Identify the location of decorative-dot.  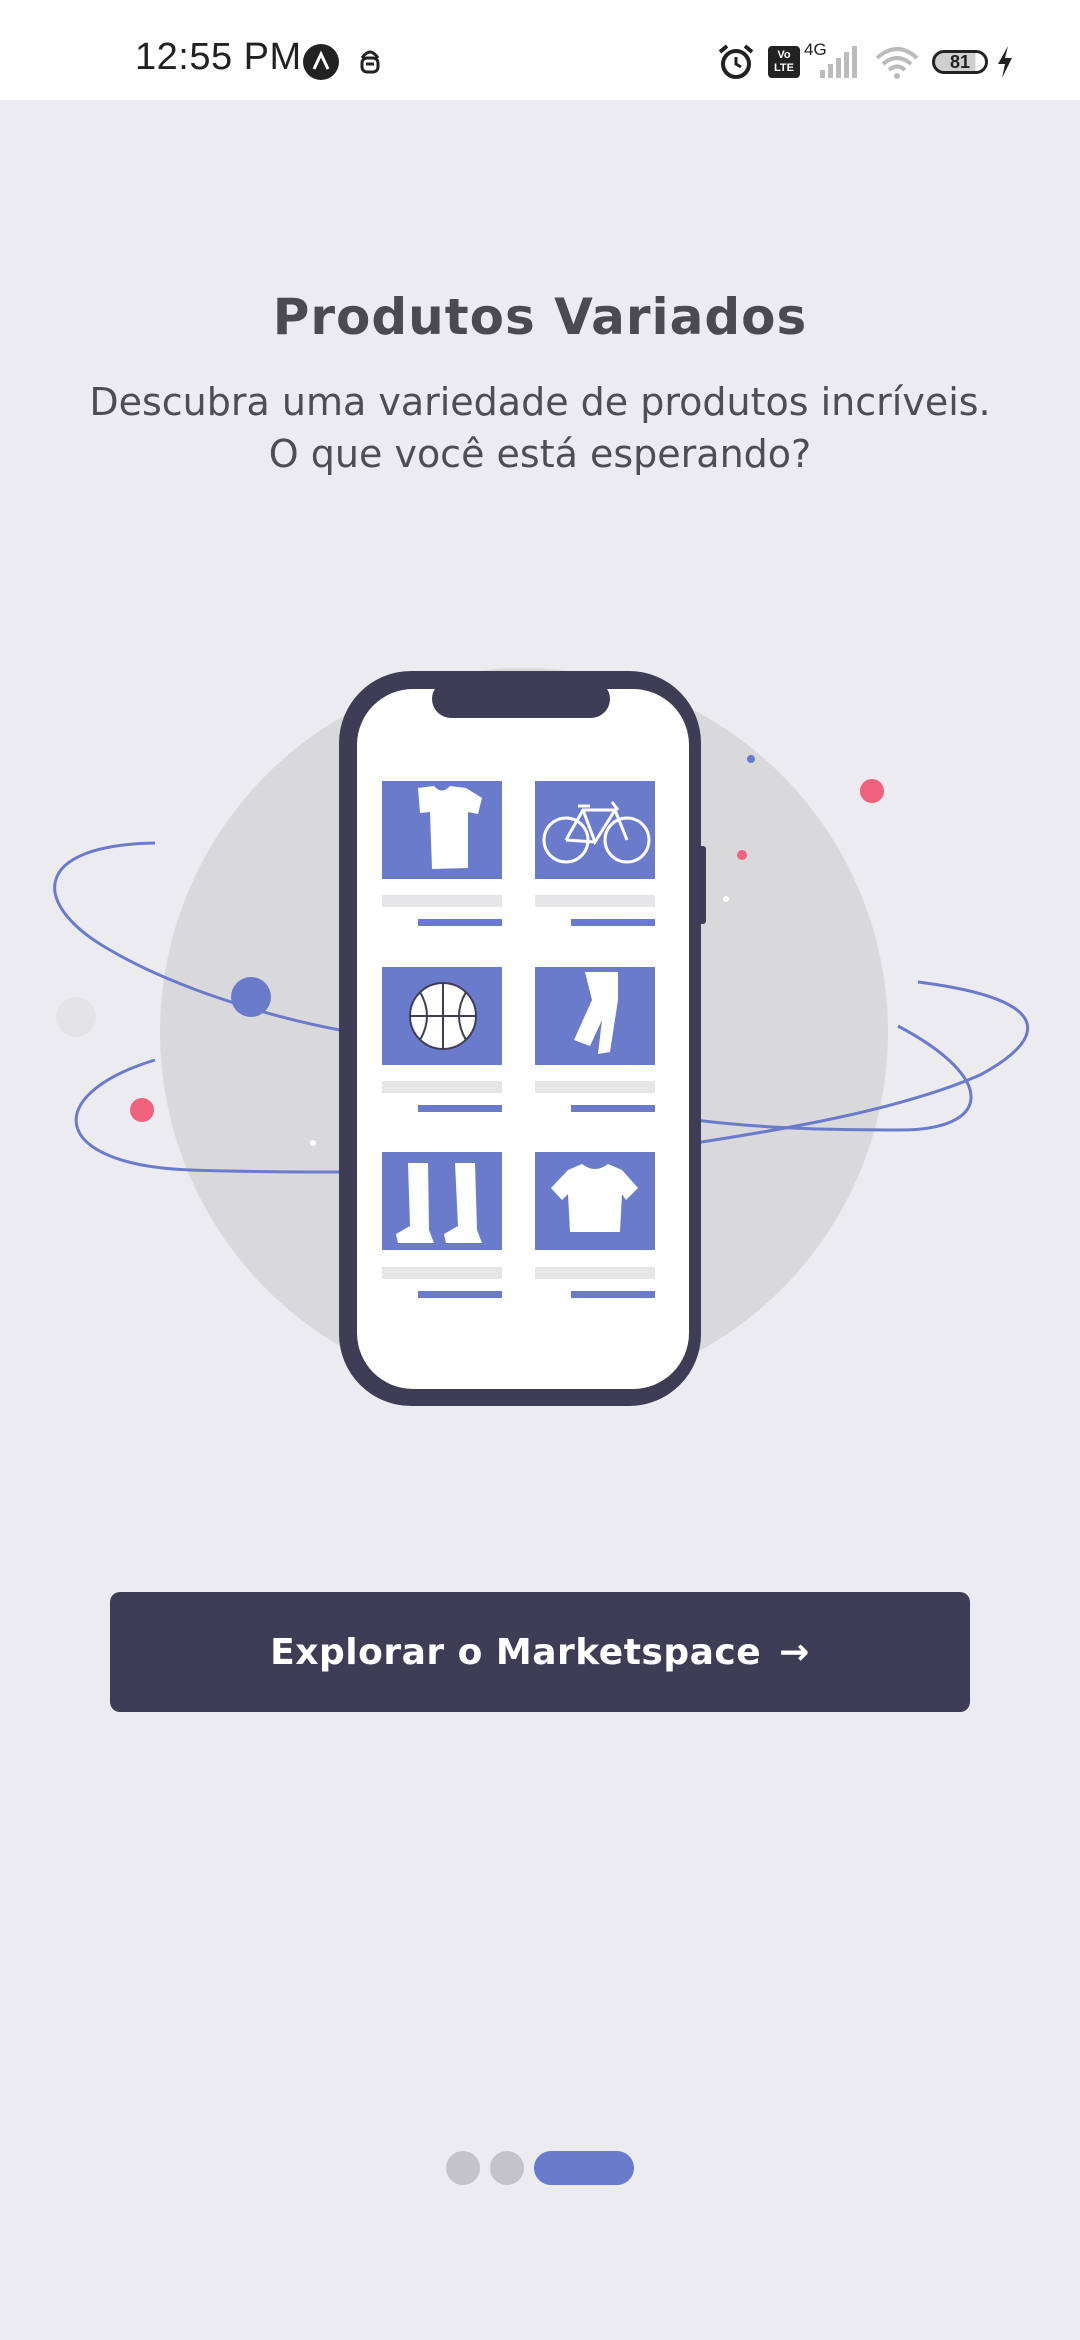
(76, 1017).